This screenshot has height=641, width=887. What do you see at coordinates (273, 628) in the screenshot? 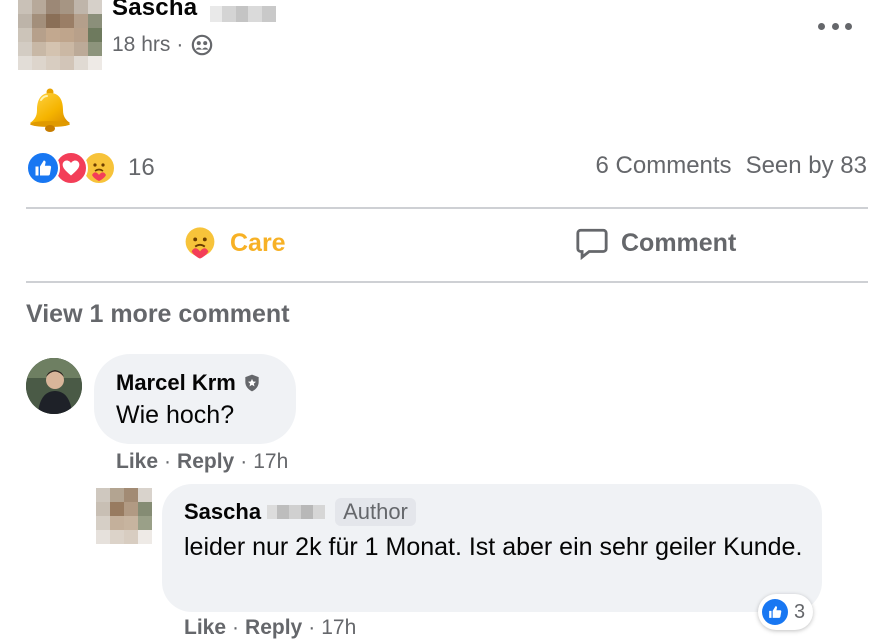
I see `reply-reply-button: Reply` at bounding box center [273, 628].